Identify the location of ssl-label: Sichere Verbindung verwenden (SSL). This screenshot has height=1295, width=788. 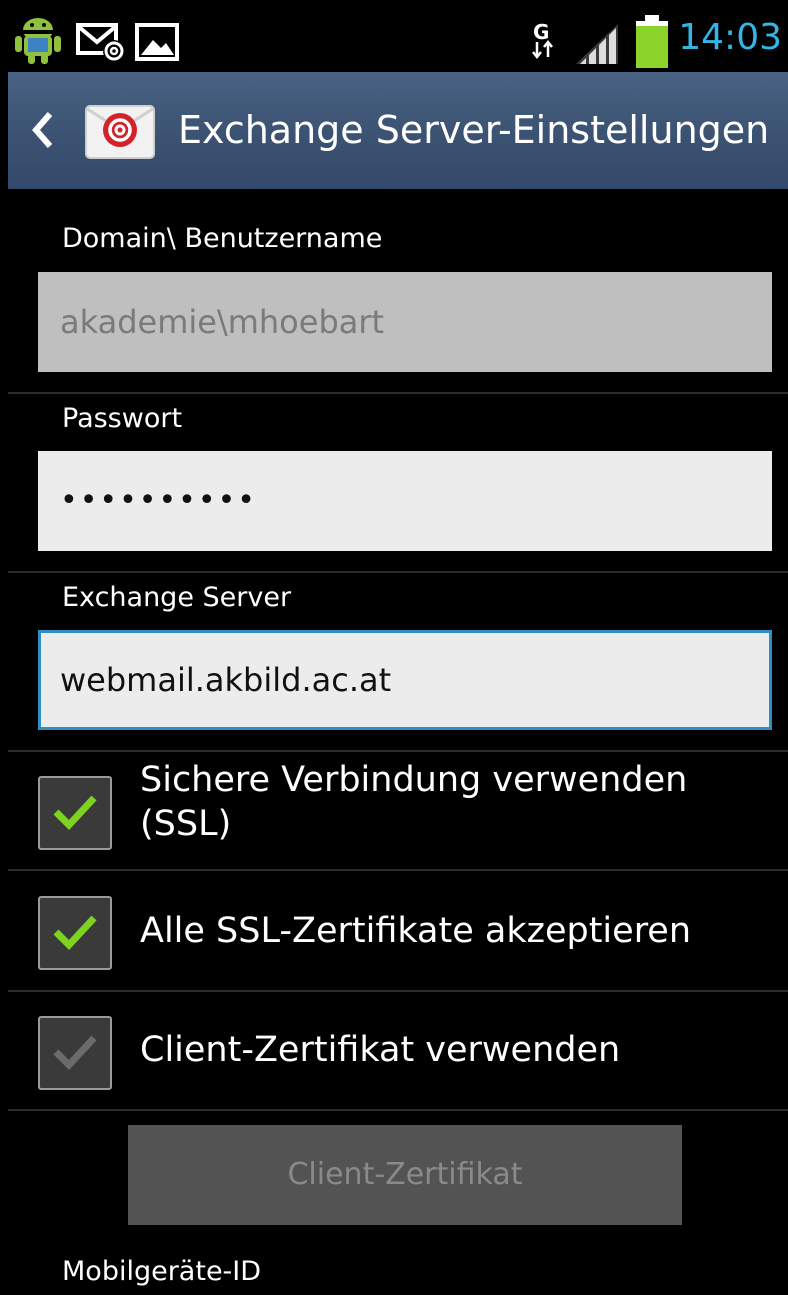
(440, 802).